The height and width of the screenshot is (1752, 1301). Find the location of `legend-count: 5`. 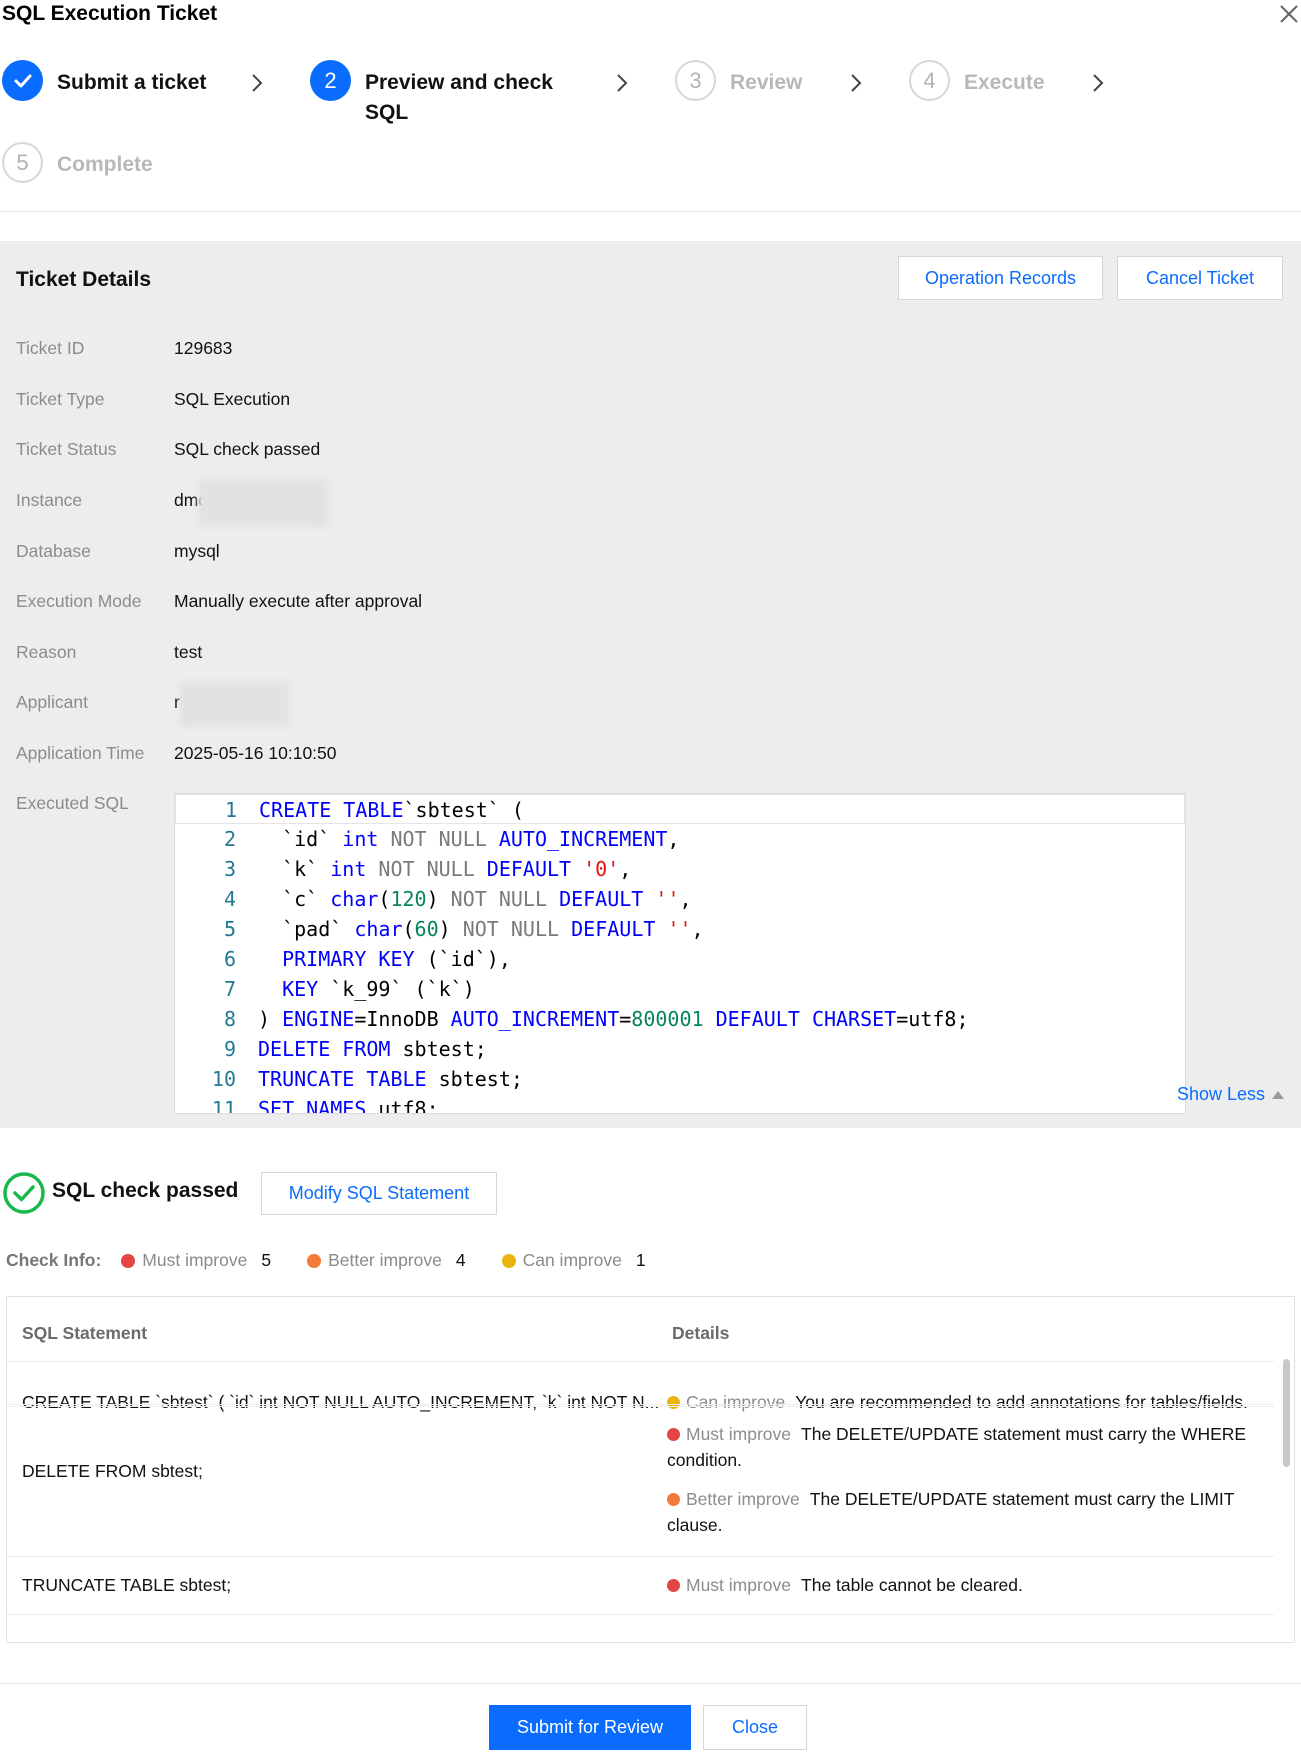

legend-count: 5 is located at coordinates (266, 1260).